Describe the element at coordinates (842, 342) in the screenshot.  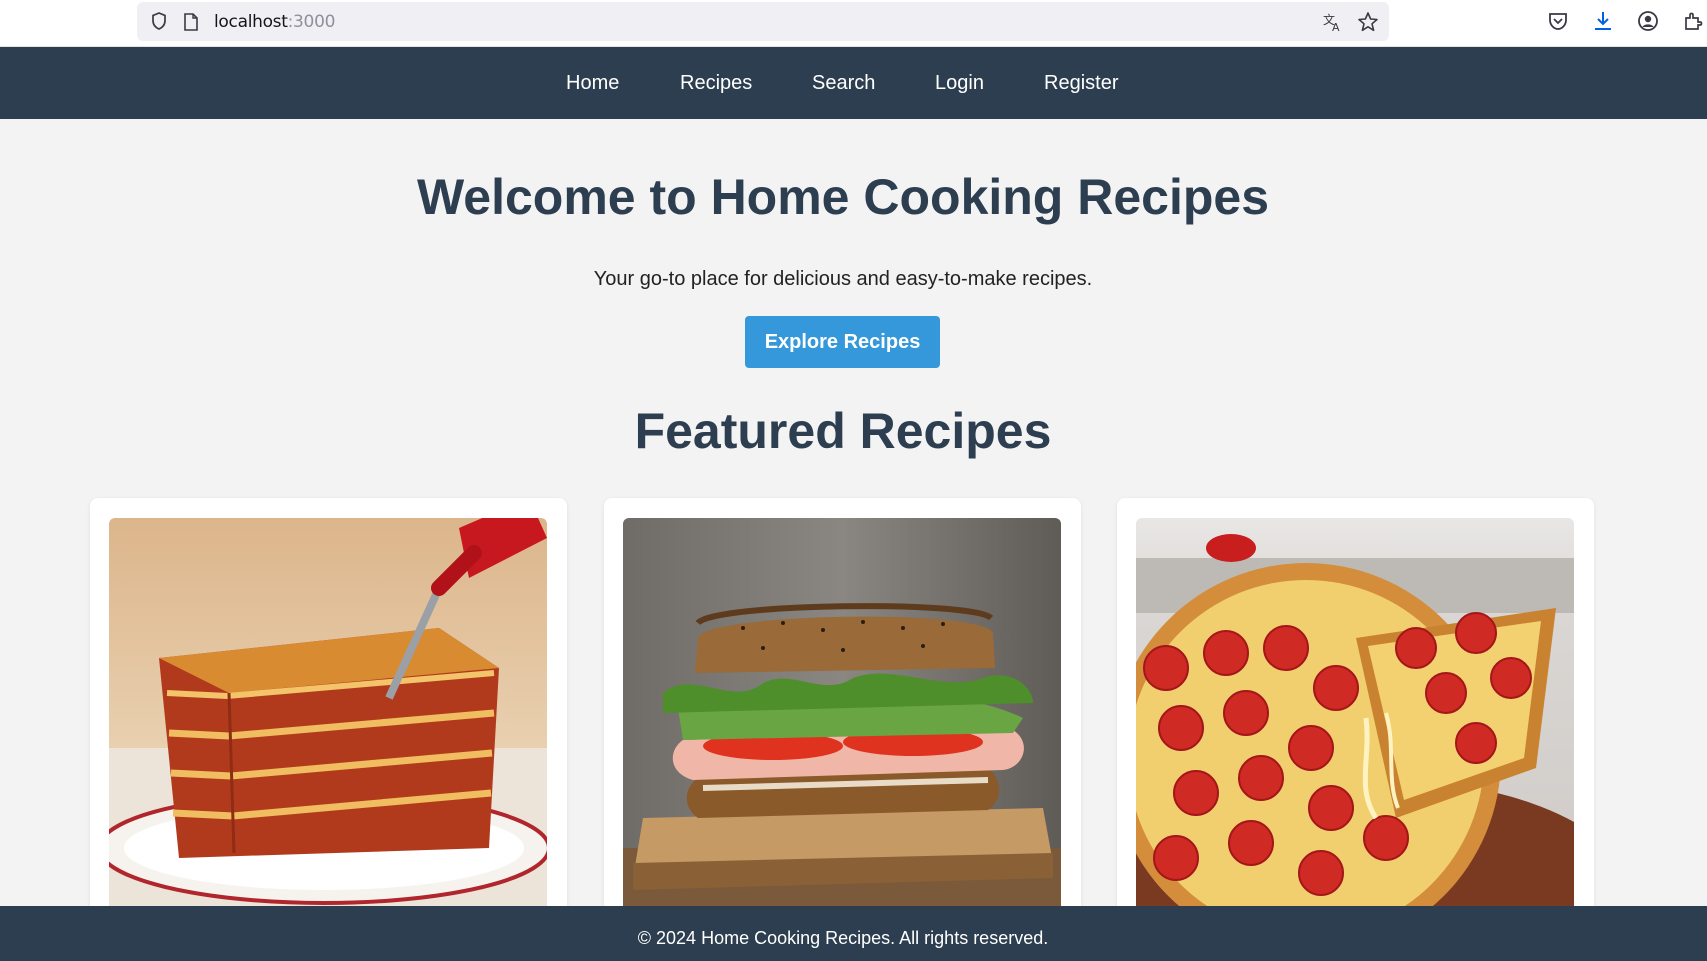
I see `explore-recipes-button: Explore Recipes` at that location.